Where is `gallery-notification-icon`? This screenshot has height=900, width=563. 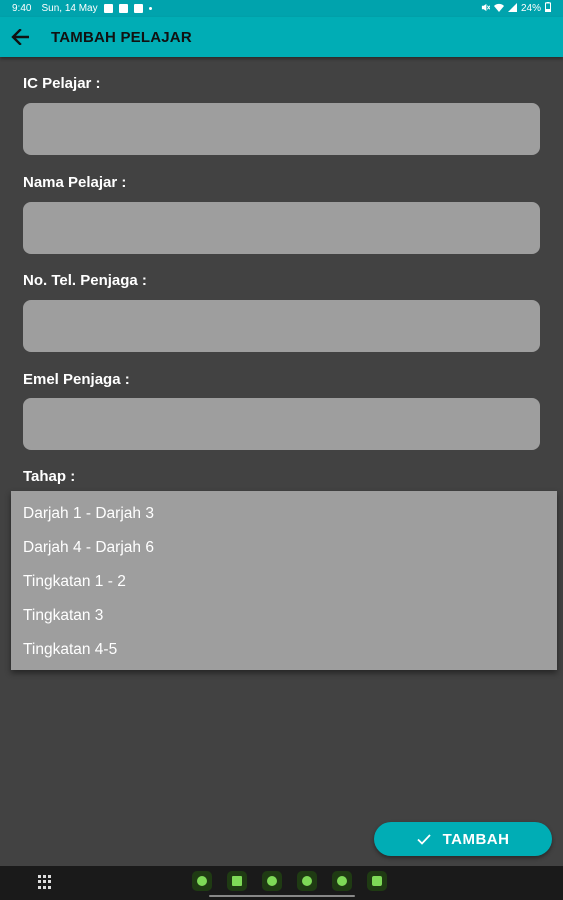 gallery-notification-icon is located at coordinates (108, 8).